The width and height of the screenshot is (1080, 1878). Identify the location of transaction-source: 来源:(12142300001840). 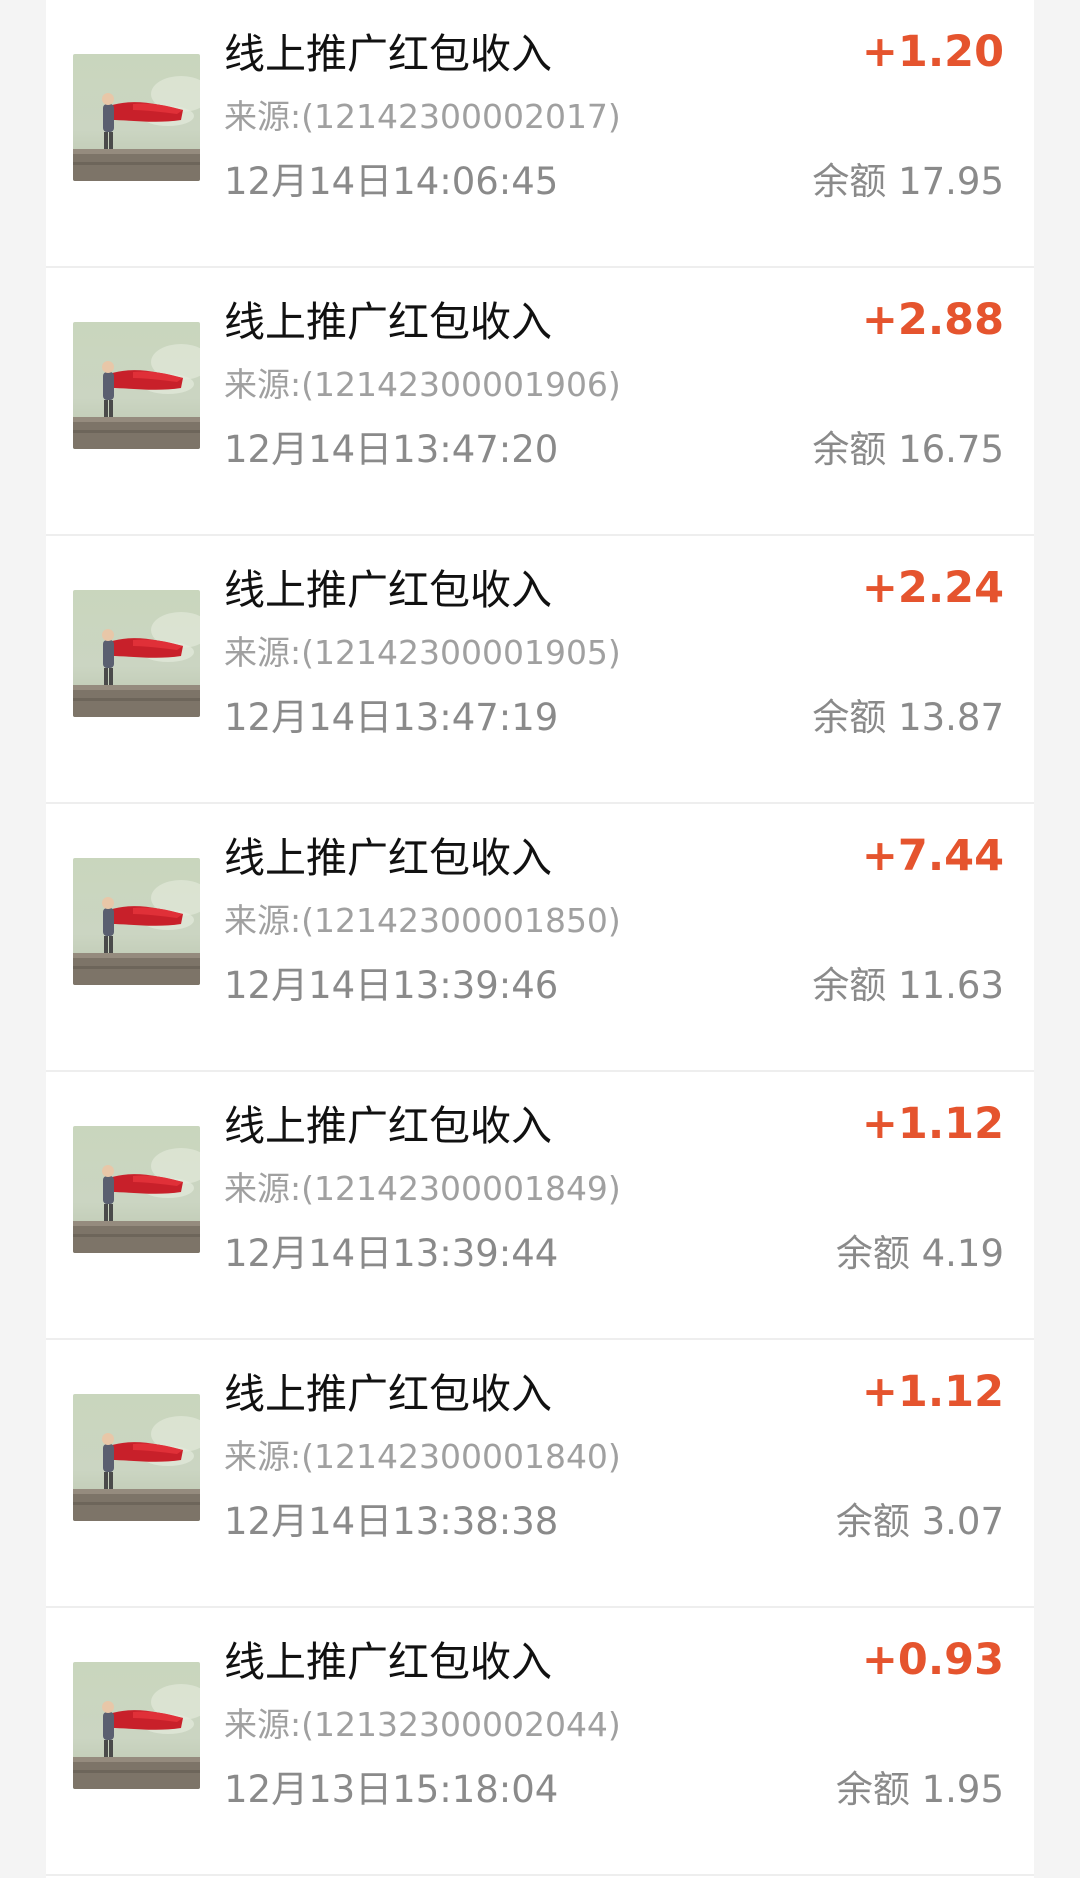
(422, 1456).